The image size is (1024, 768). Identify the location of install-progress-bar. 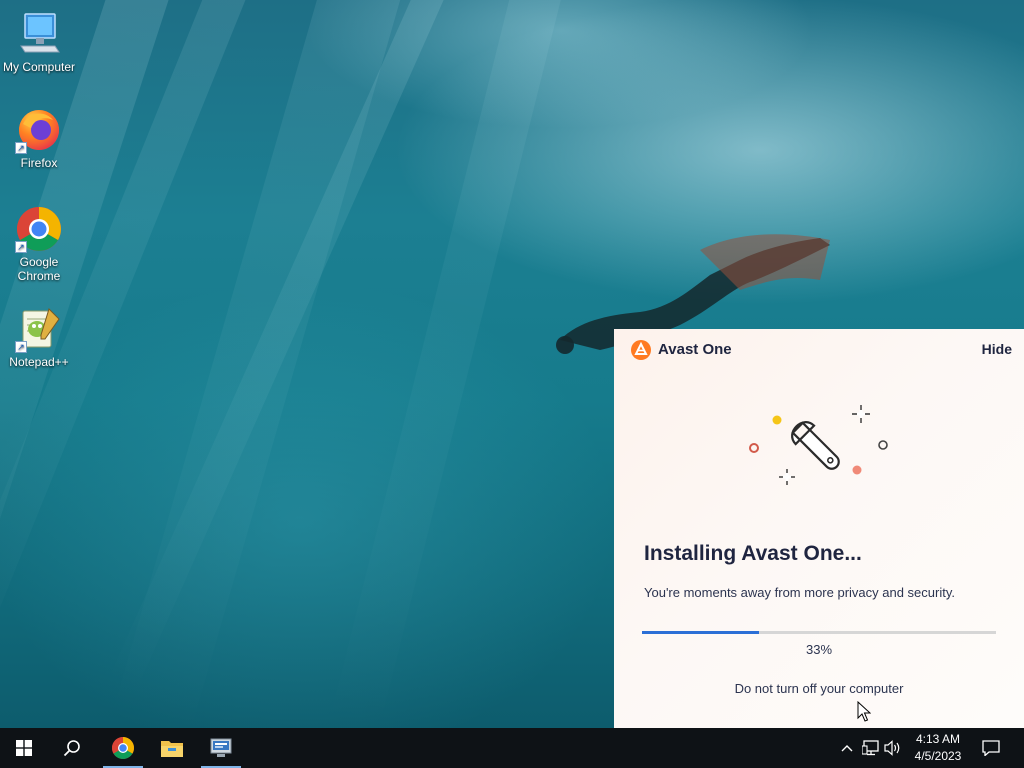
(819, 632).